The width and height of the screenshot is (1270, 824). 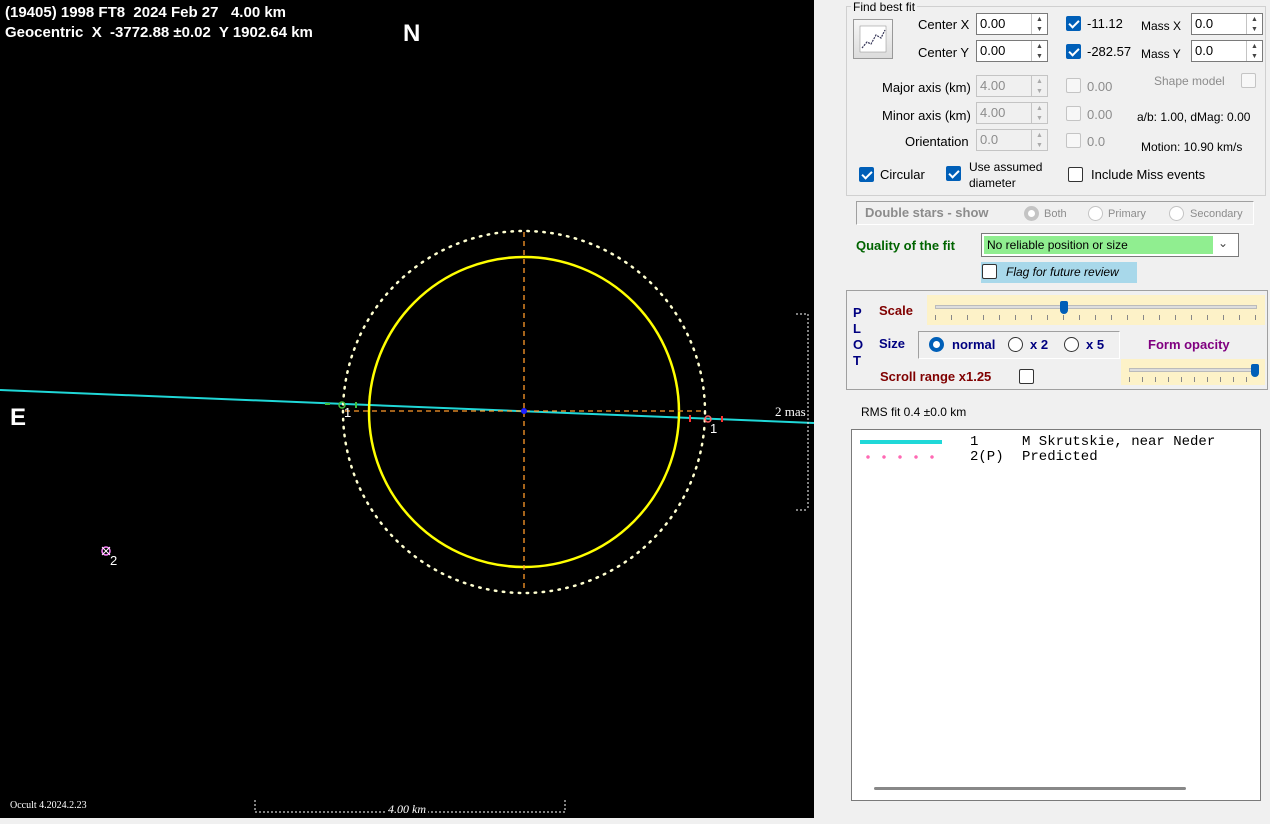 I want to click on legend-horizontal-scrollbar, so click(x=1030, y=788).